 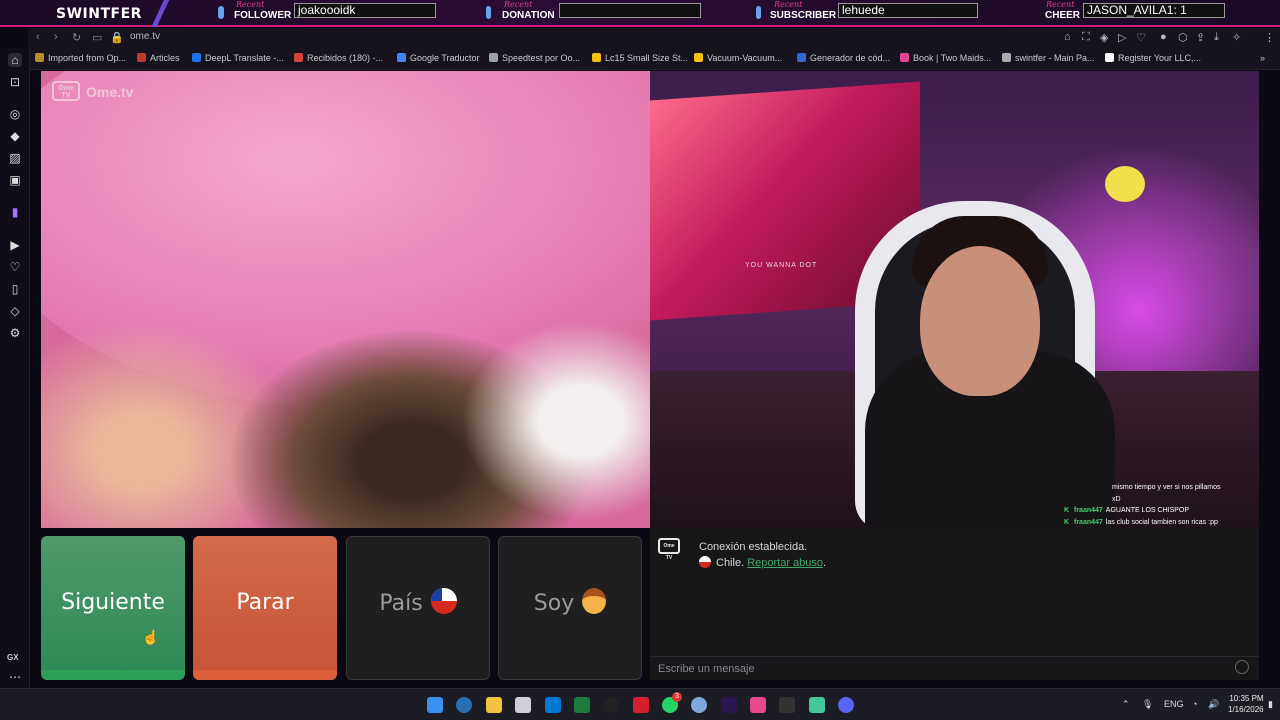 I want to click on twitch-icon: ▮, so click(x=15, y=212).